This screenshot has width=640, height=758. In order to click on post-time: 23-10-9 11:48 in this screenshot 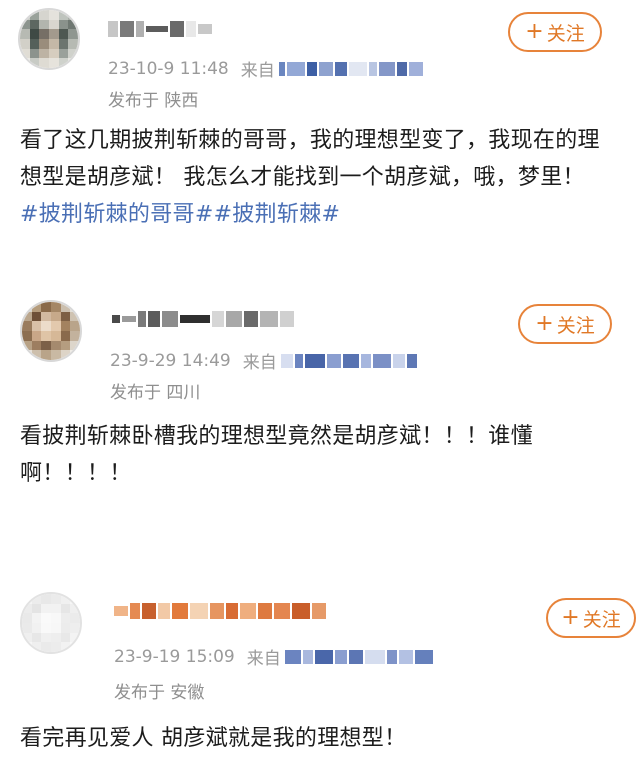, I will do `click(168, 68)`.